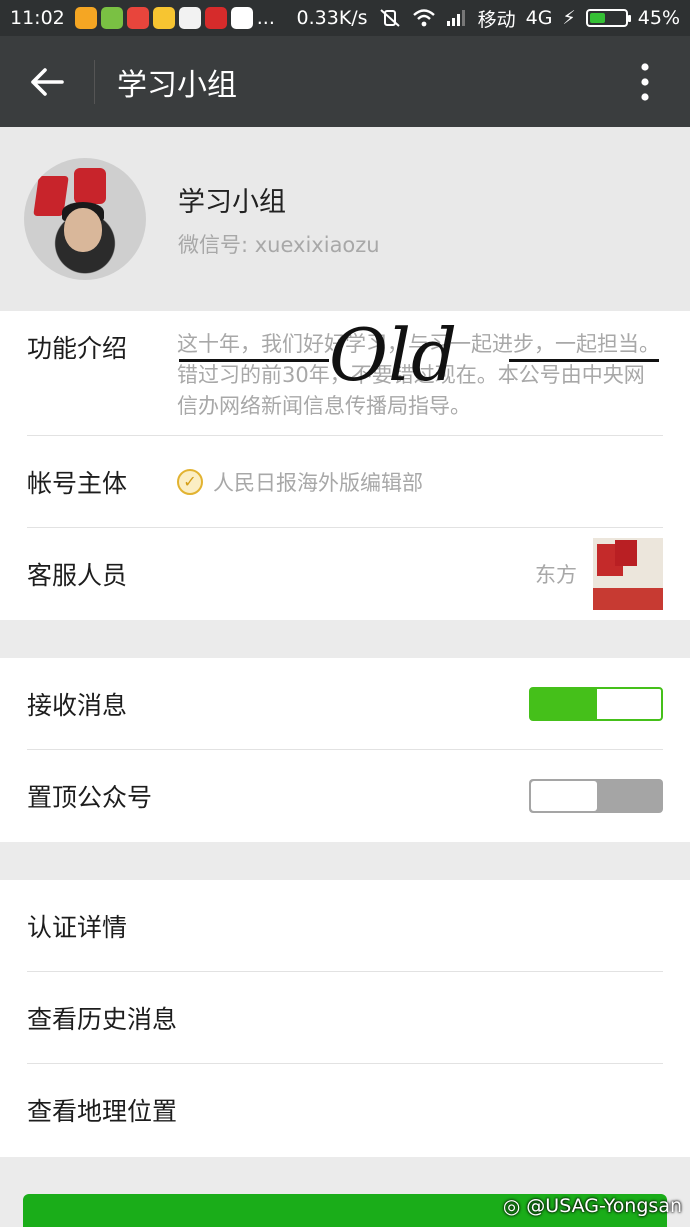 The height and width of the screenshot is (1227, 690). What do you see at coordinates (77, 483) in the screenshot?
I see `owner-label: 帐号主体` at bounding box center [77, 483].